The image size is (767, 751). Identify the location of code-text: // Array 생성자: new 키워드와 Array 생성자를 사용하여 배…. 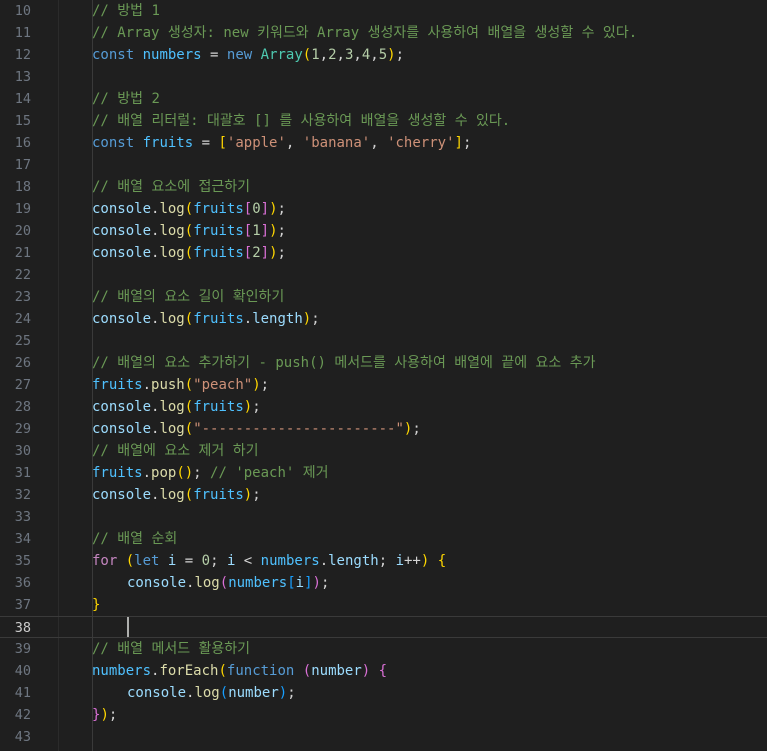
(364, 33).